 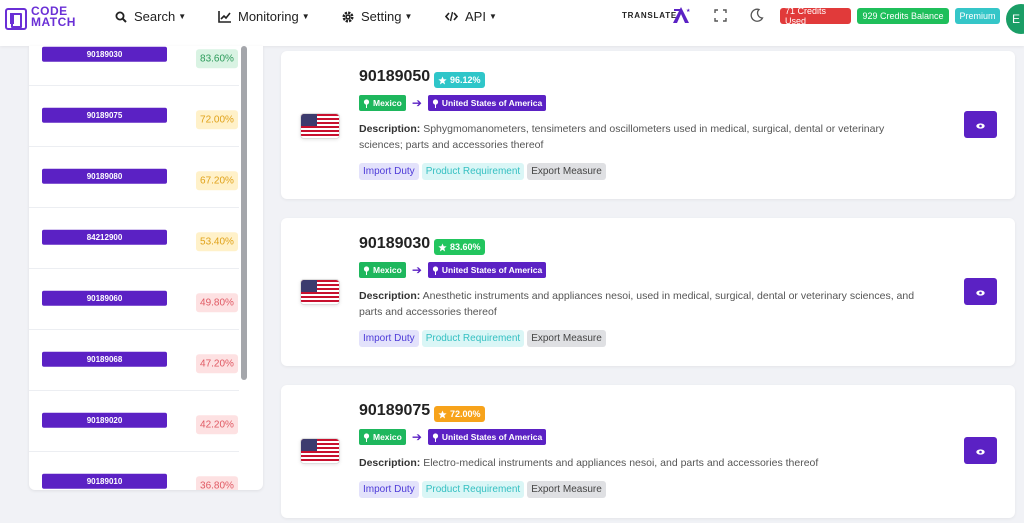 What do you see at coordinates (104, 481) in the screenshot?
I see `hs-code-chip: 90189010` at bounding box center [104, 481].